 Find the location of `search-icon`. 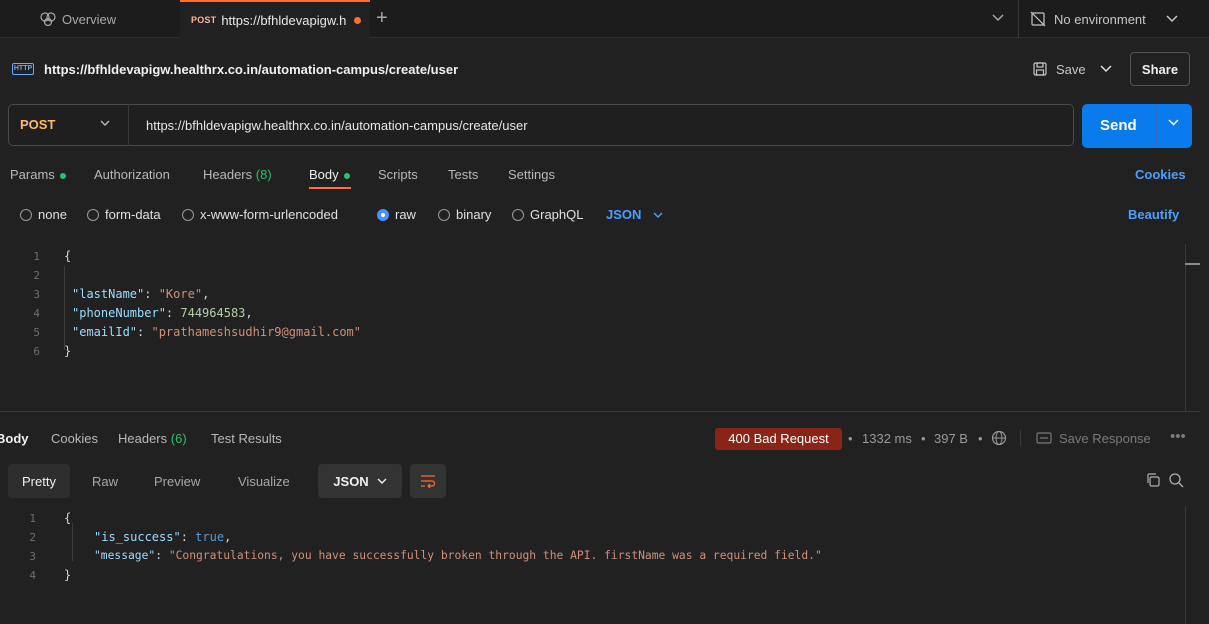

search-icon is located at coordinates (1177, 481).